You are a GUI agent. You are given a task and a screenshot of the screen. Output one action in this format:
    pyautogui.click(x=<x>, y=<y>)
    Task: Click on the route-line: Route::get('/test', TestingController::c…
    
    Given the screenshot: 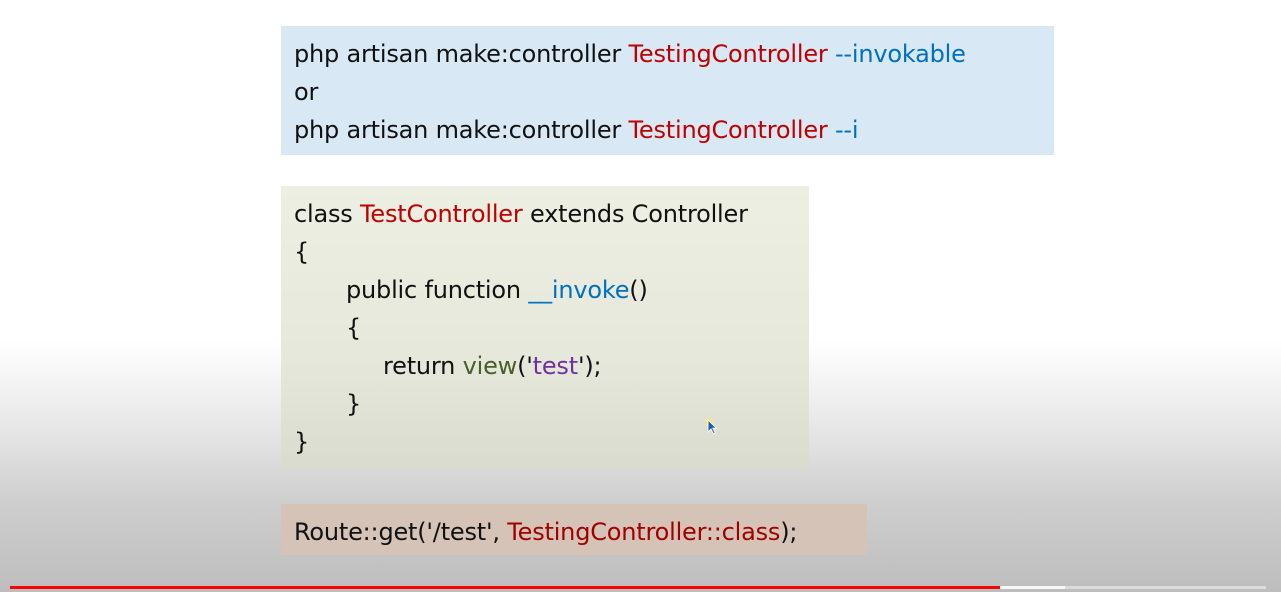 What is the action you would take?
    pyautogui.click(x=580, y=532)
    